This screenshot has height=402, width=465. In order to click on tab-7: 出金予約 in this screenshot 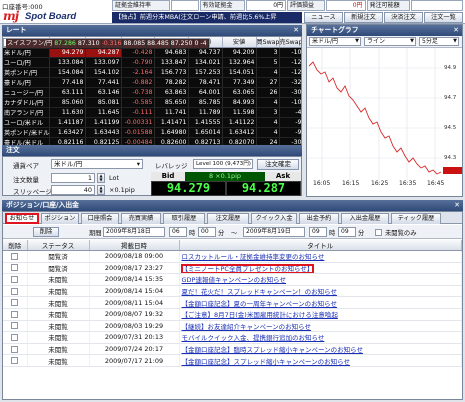, I will do `click(319, 218)`.